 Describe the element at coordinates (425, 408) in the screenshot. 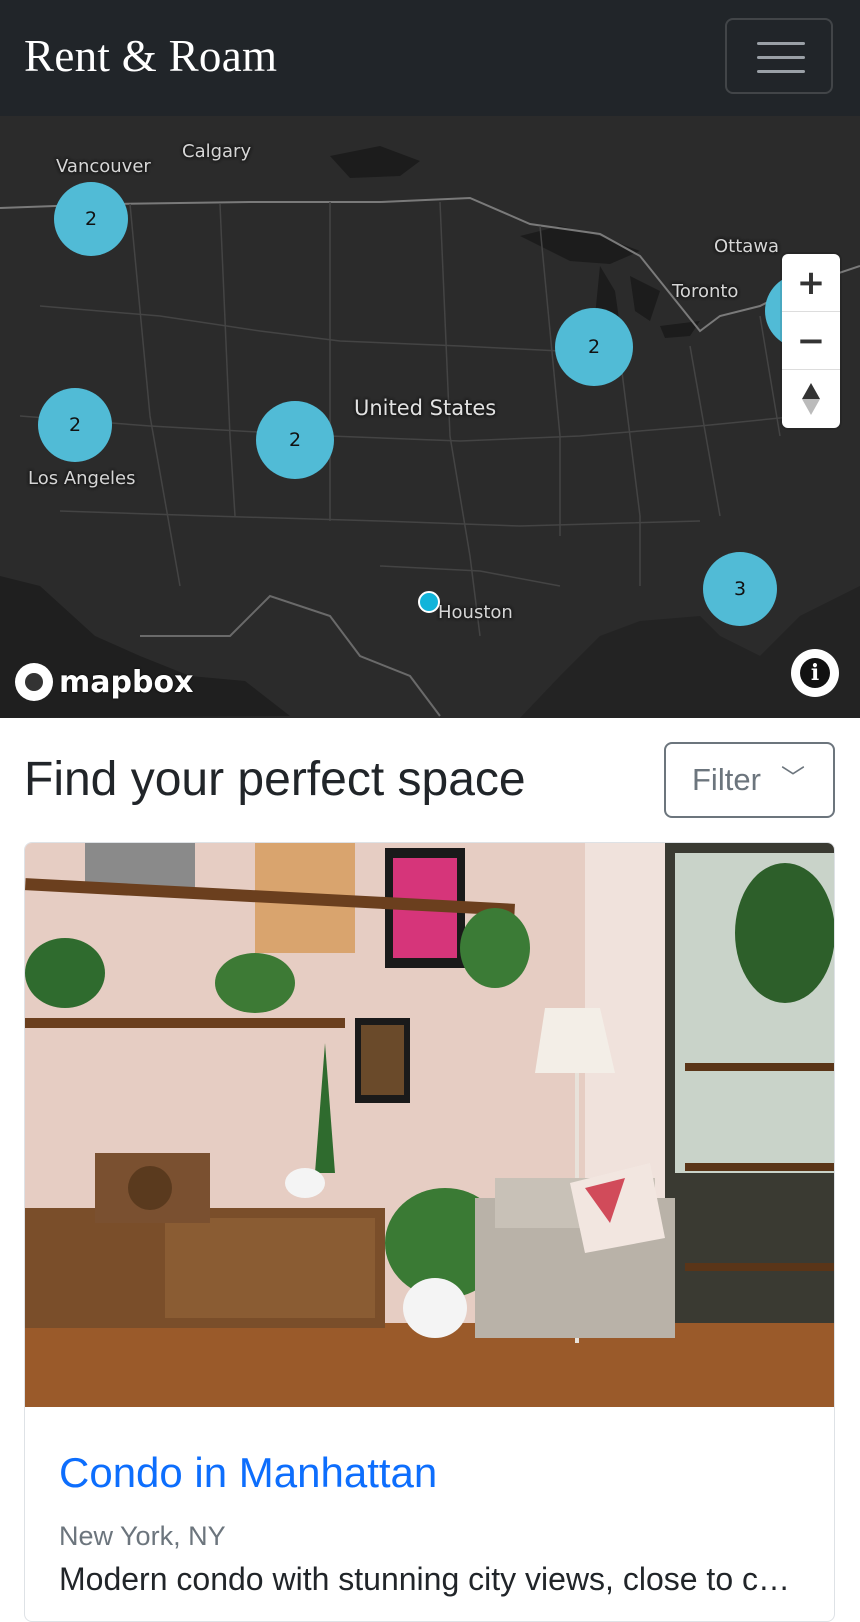

I see `country-label-united-states: United States` at that location.